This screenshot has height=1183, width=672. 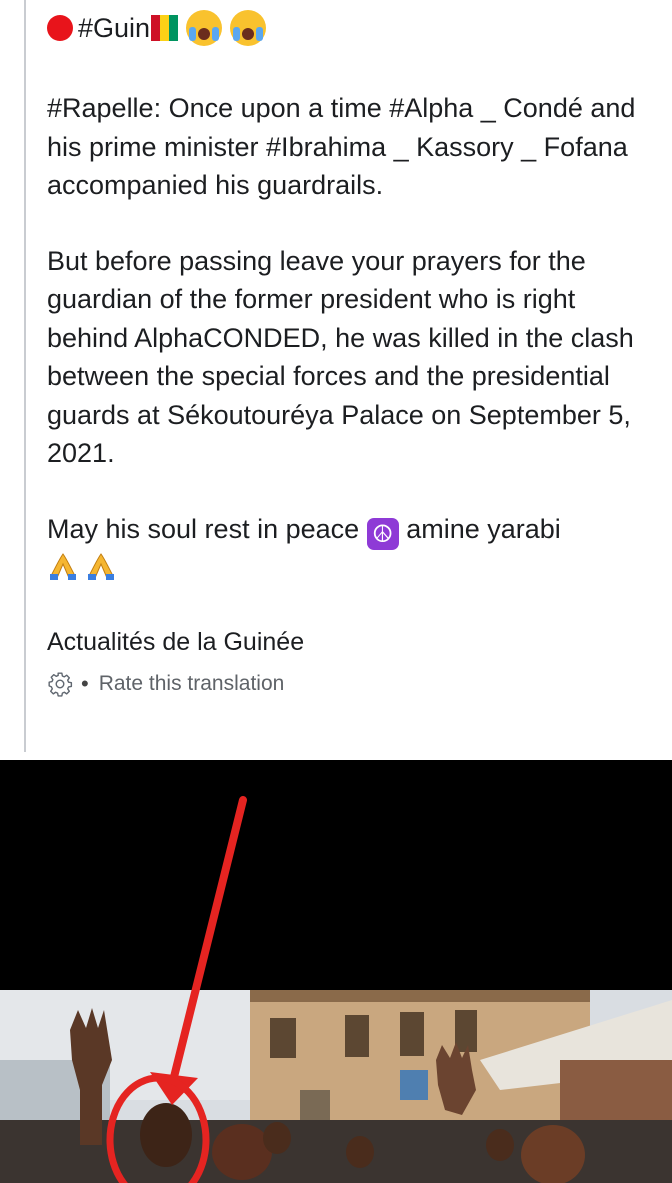 What do you see at coordinates (114, 28) in the screenshot?
I see `post-title-text: #Guin` at bounding box center [114, 28].